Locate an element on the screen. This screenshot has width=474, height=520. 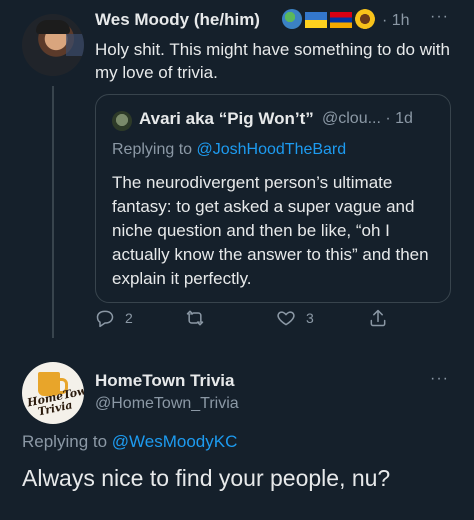
share-icon is located at coordinates (378, 318).